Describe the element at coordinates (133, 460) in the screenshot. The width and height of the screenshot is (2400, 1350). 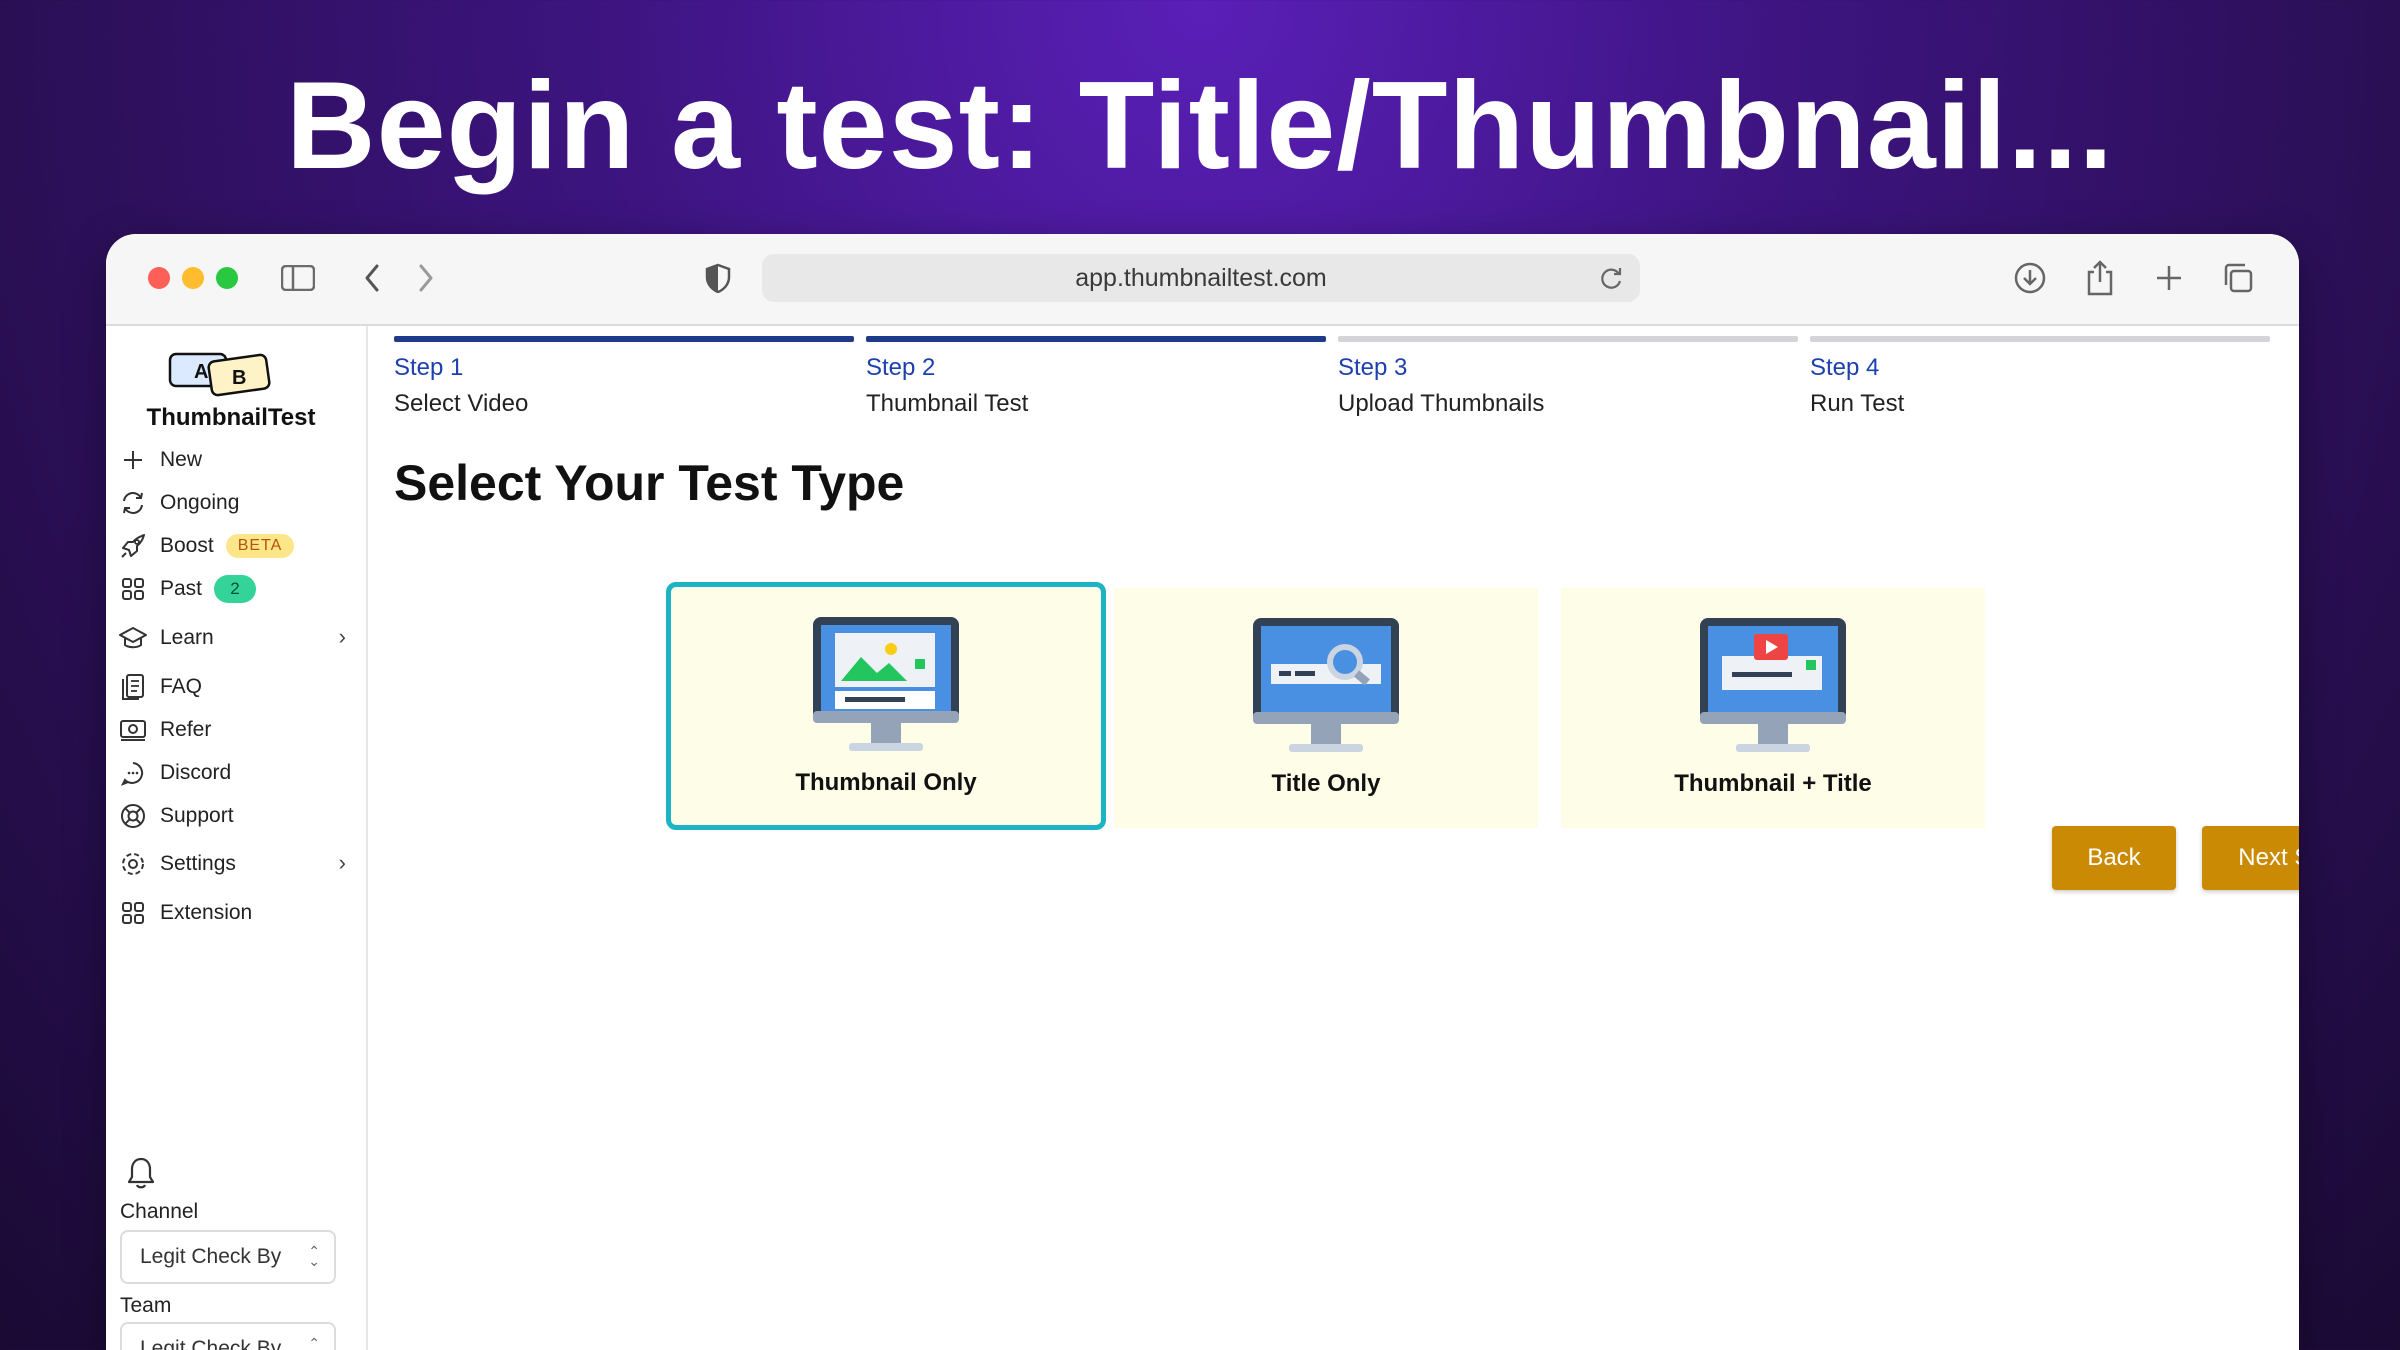
I see `plus-icon` at that location.